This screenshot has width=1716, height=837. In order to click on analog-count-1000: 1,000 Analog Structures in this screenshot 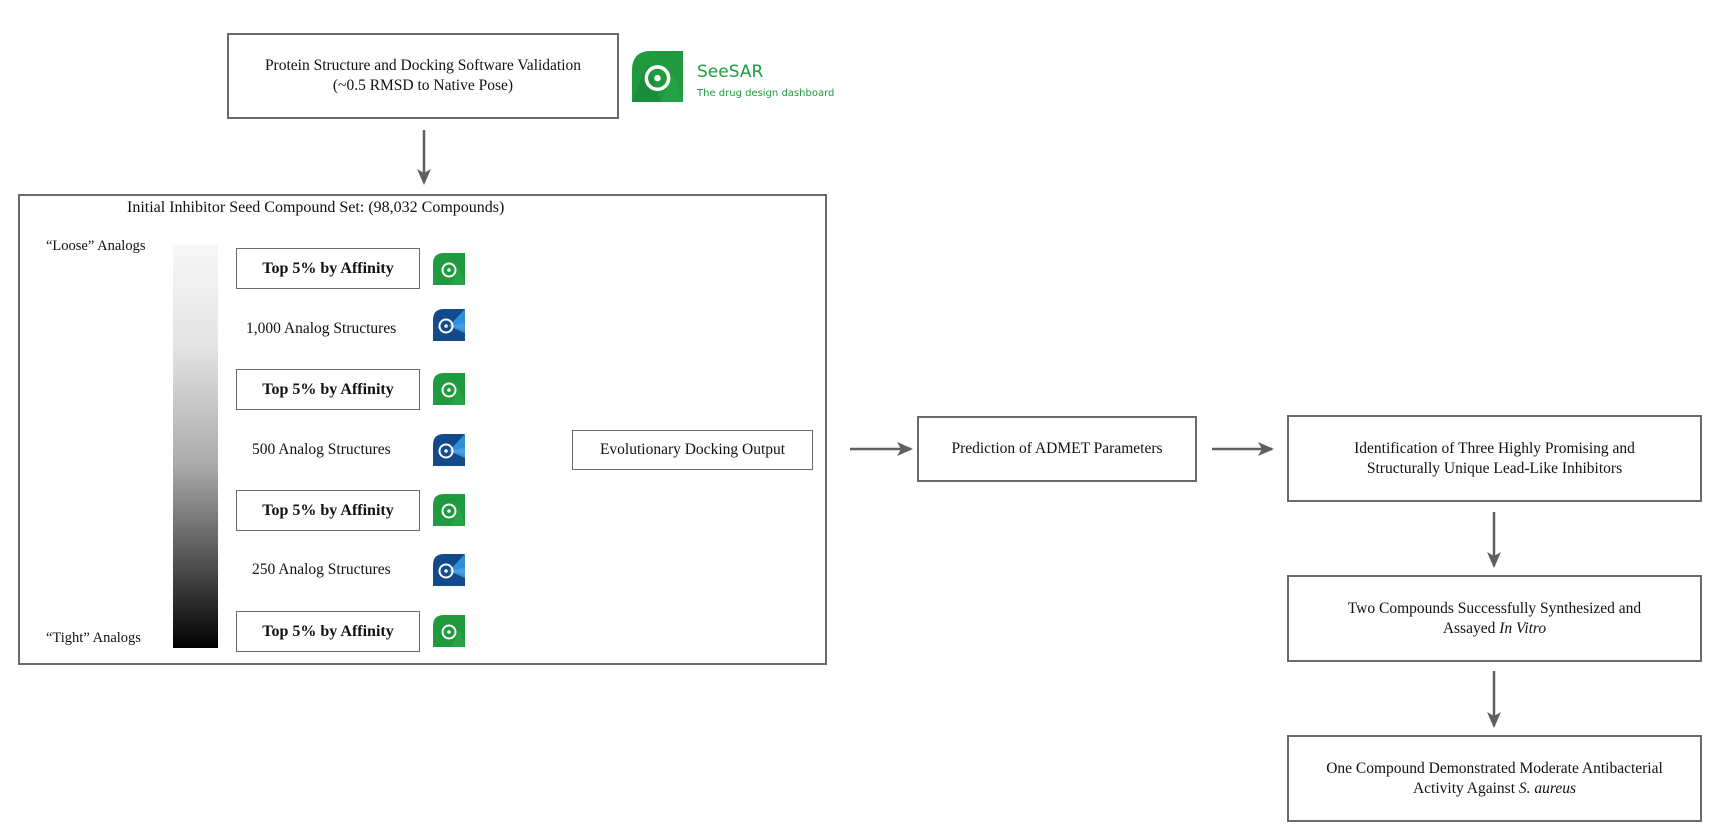, I will do `click(321, 328)`.